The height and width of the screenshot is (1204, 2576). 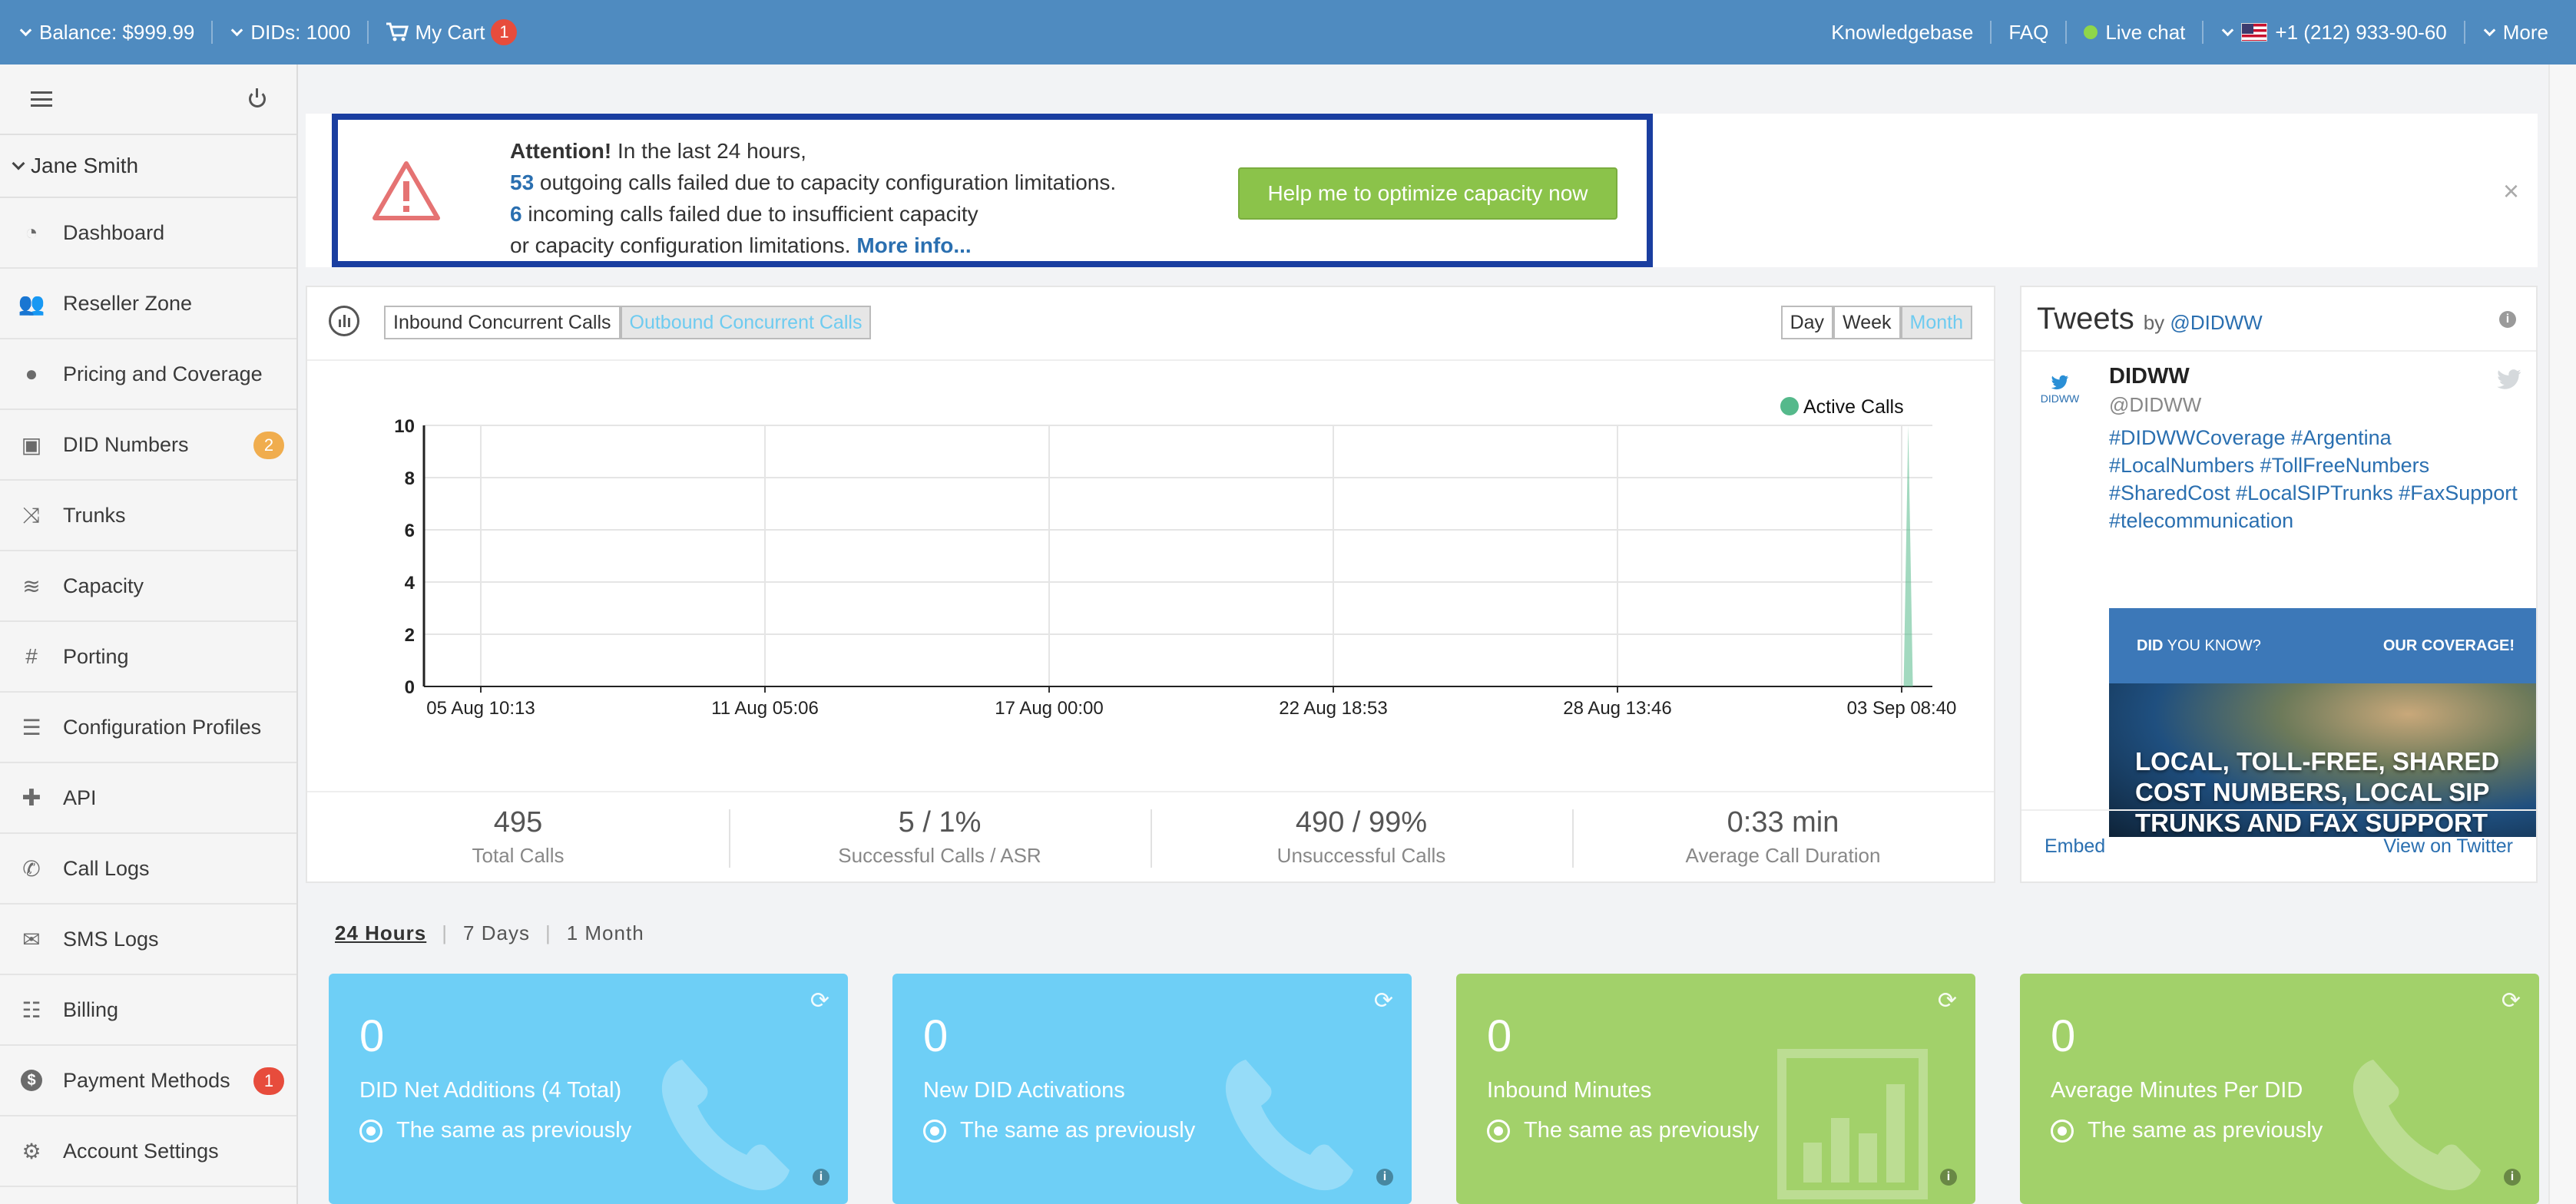 What do you see at coordinates (2149, 377) in the screenshot?
I see `tweet-author-name: DIDWW` at bounding box center [2149, 377].